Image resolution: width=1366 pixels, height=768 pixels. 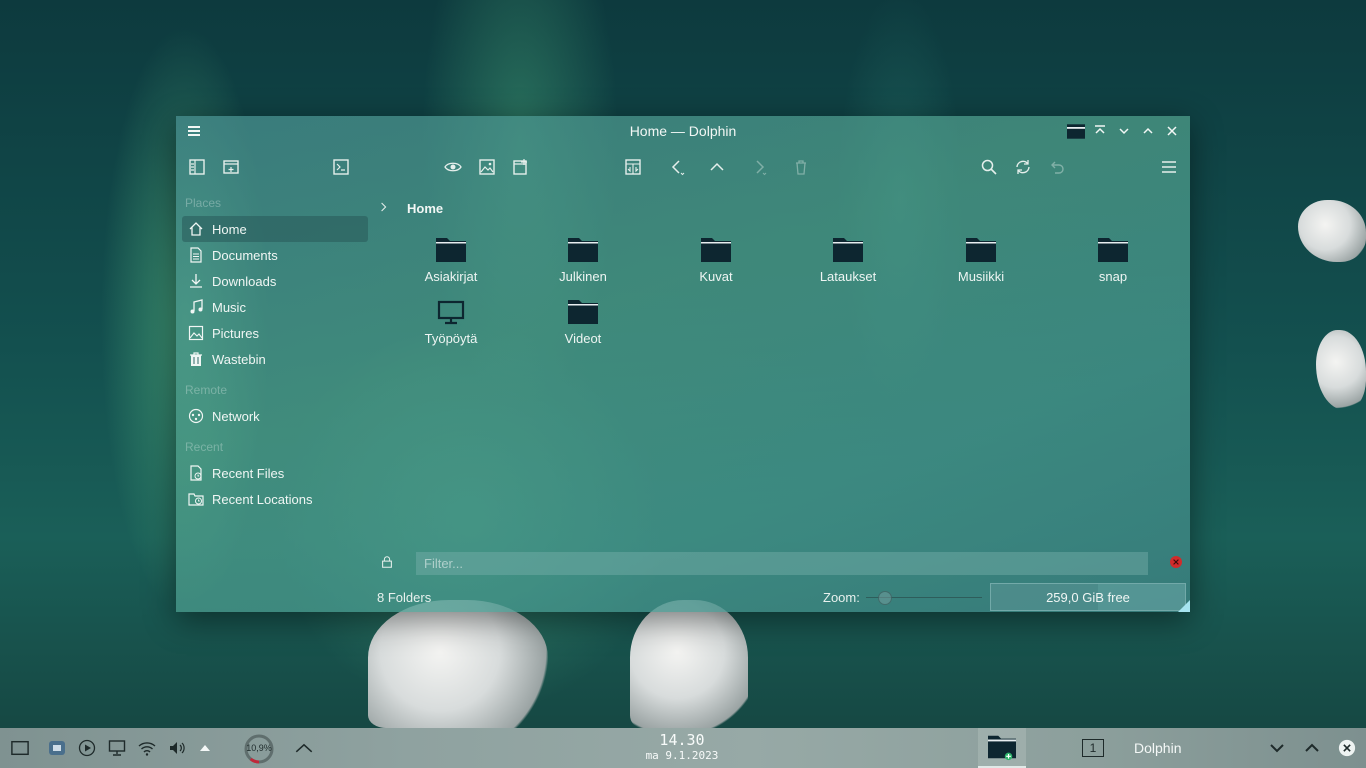 What do you see at coordinates (1176, 562) in the screenshot?
I see `close-filter-icon` at bounding box center [1176, 562].